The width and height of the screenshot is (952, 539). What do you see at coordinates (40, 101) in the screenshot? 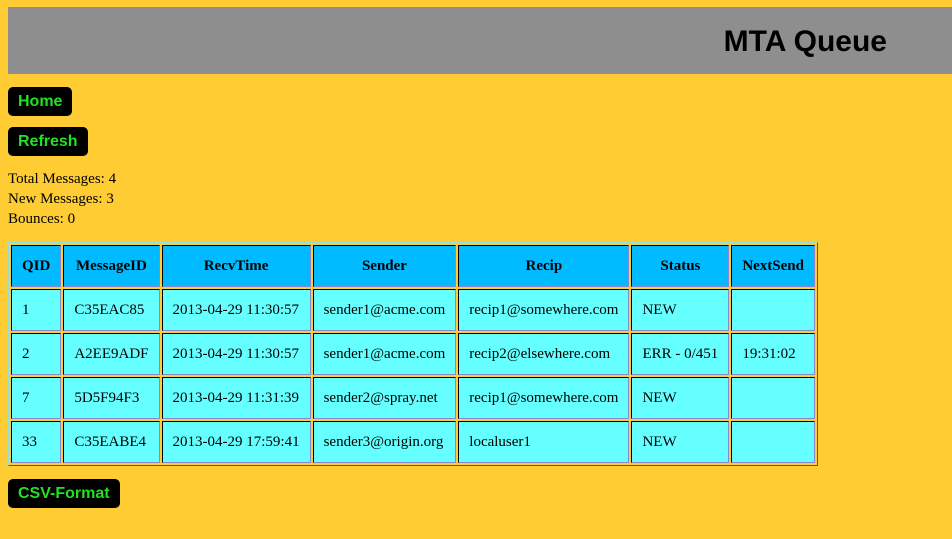
I see `home-button: Home` at bounding box center [40, 101].